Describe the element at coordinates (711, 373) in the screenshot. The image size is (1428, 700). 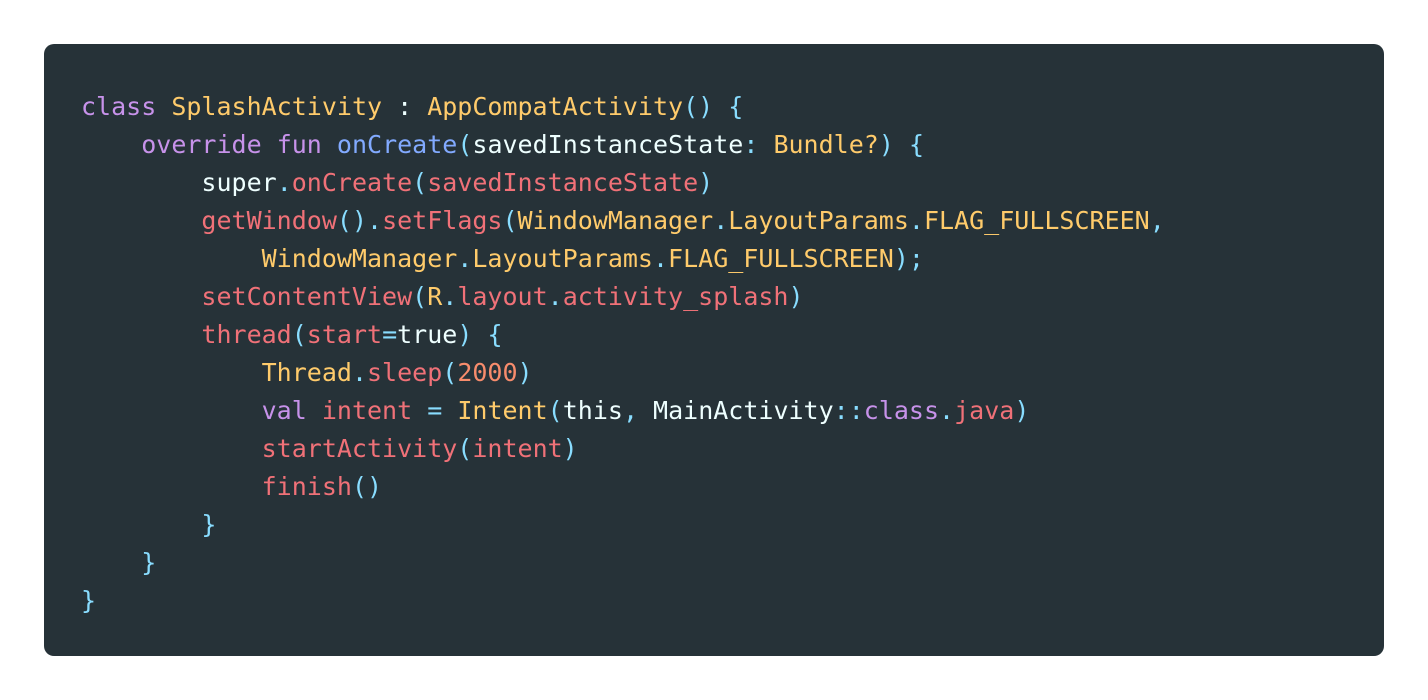
I see `code-line: Thread.sleep(2000)` at that location.